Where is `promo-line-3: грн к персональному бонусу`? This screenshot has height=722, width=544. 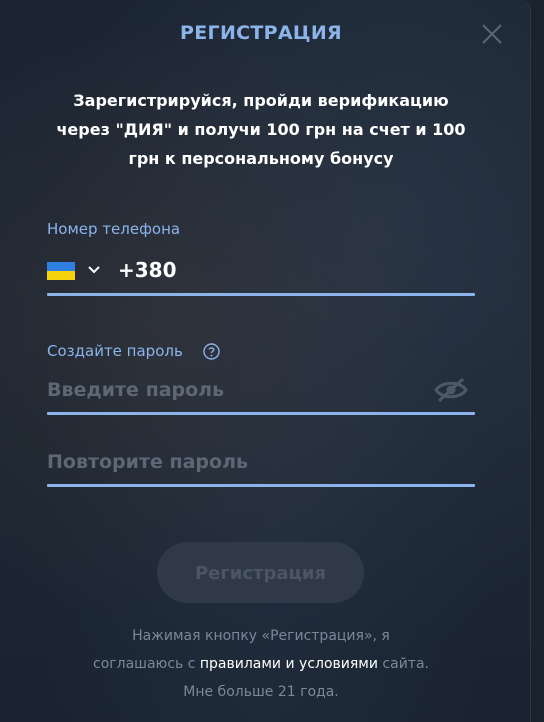
promo-line-3: грн к персональному бонусу is located at coordinates (261, 158).